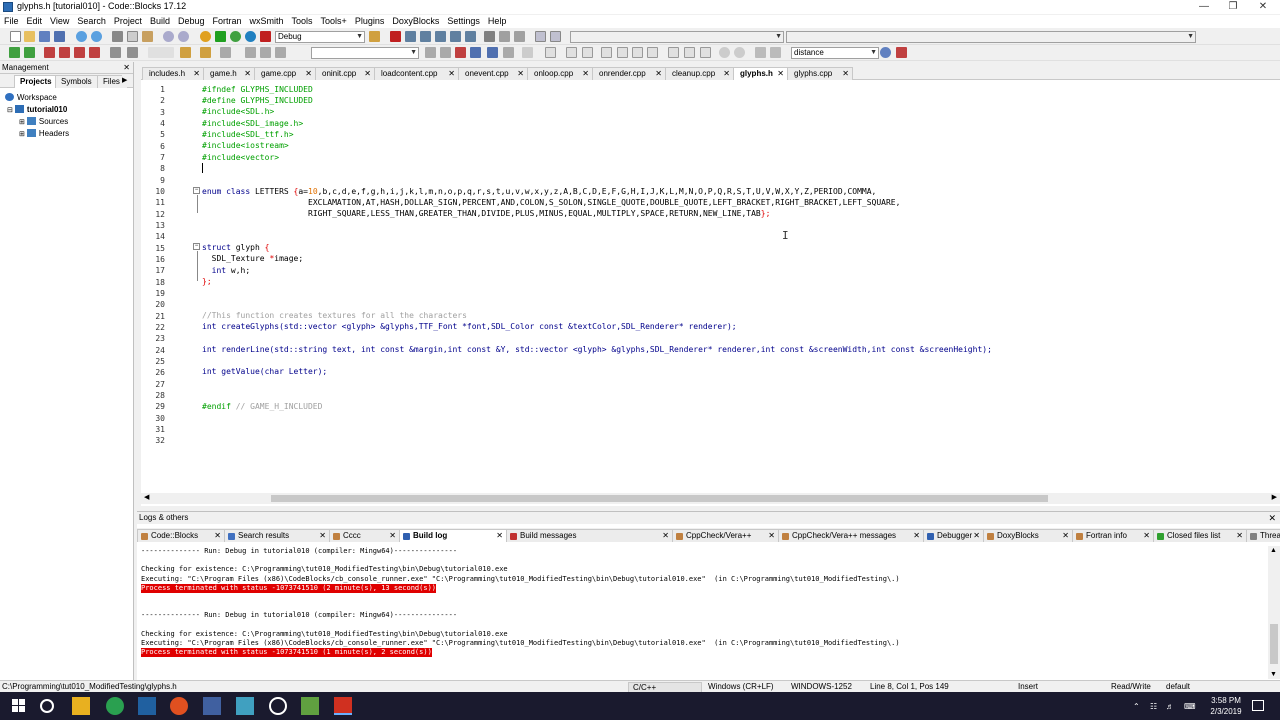 This screenshot has height=720, width=1280. What do you see at coordinates (560, 73) in the screenshot?
I see `tab-onloop-cpp: onloop.cpp ✕` at bounding box center [560, 73].